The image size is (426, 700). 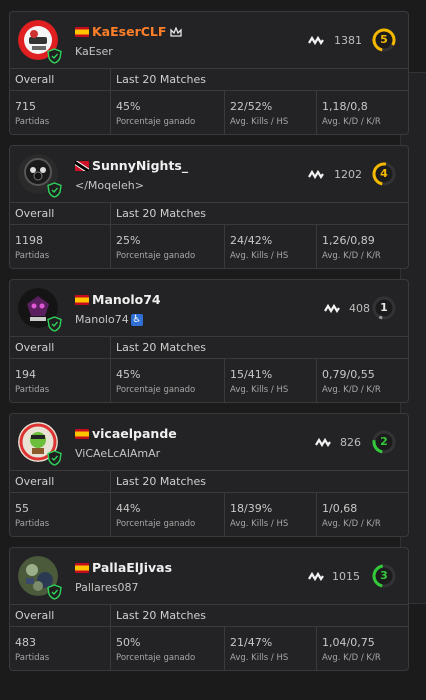 What do you see at coordinates (384, 575) in the screenshot?
I see `skill-level-number: 3` at bounding box center [384, 575].